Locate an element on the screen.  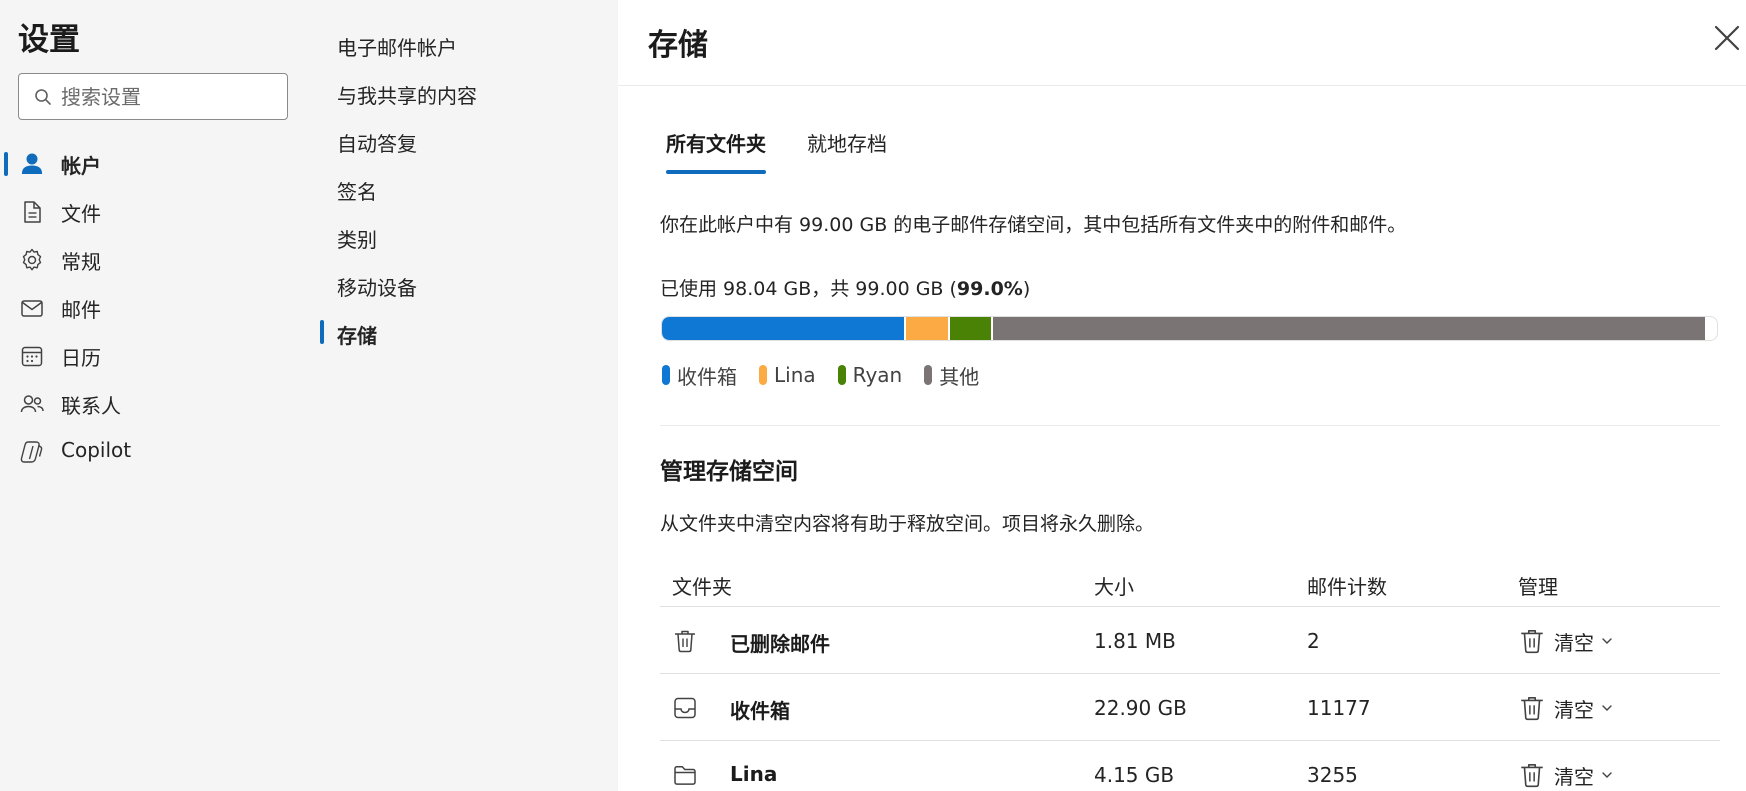
nav-item-calendar: 日历 is located at coordinates (159, 355).